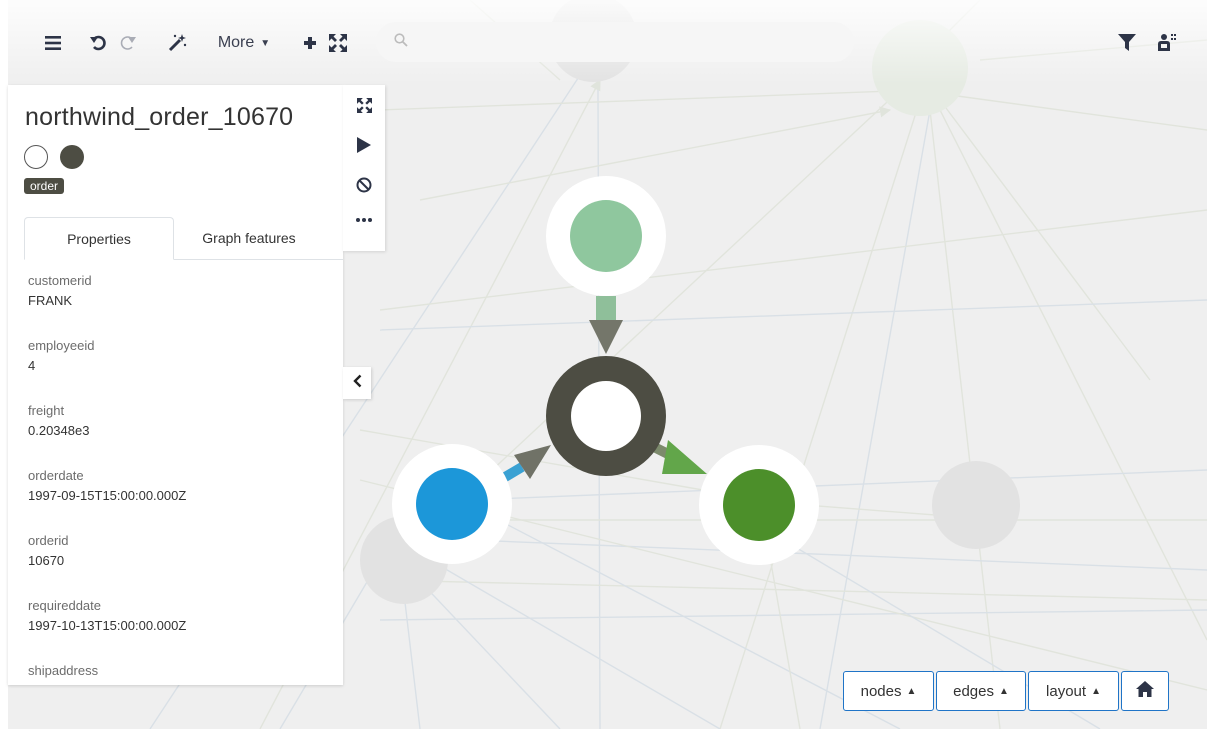 Image resolution: width=1207 pixels, height=729 pixels. I want to click on panel-tabs: Properties Graph features, so click(183, 238).